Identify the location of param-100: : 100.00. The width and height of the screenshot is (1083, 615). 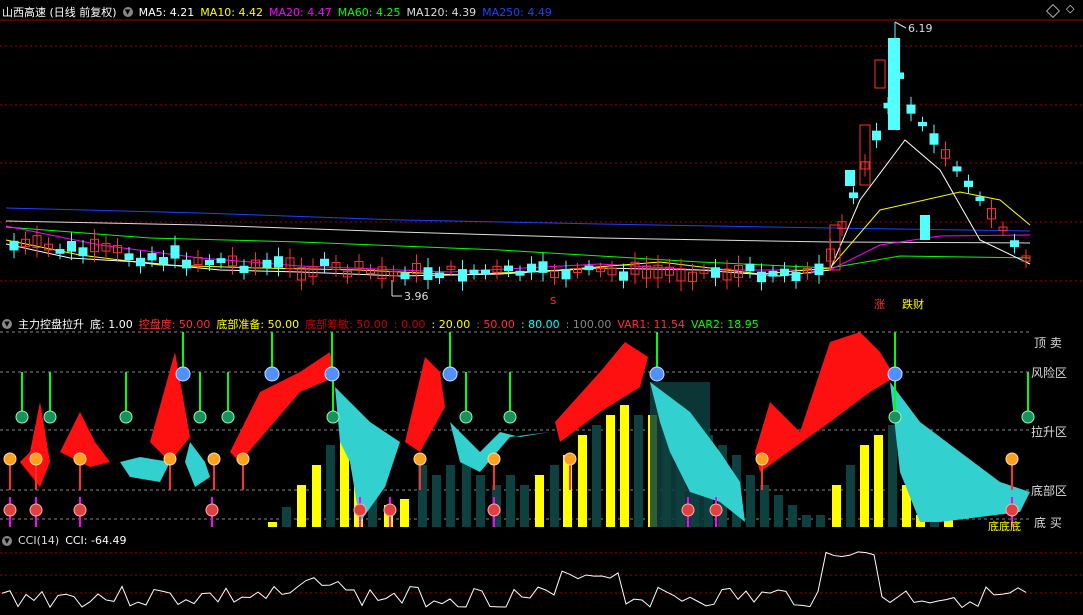
(588, 324).